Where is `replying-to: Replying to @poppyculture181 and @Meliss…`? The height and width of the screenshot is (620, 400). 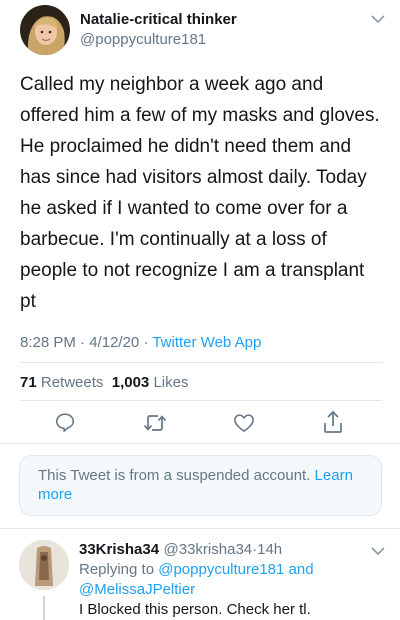 replying-to: Replying to @poppyculture181 and @Meliss… is located at coordinates (229, 580).